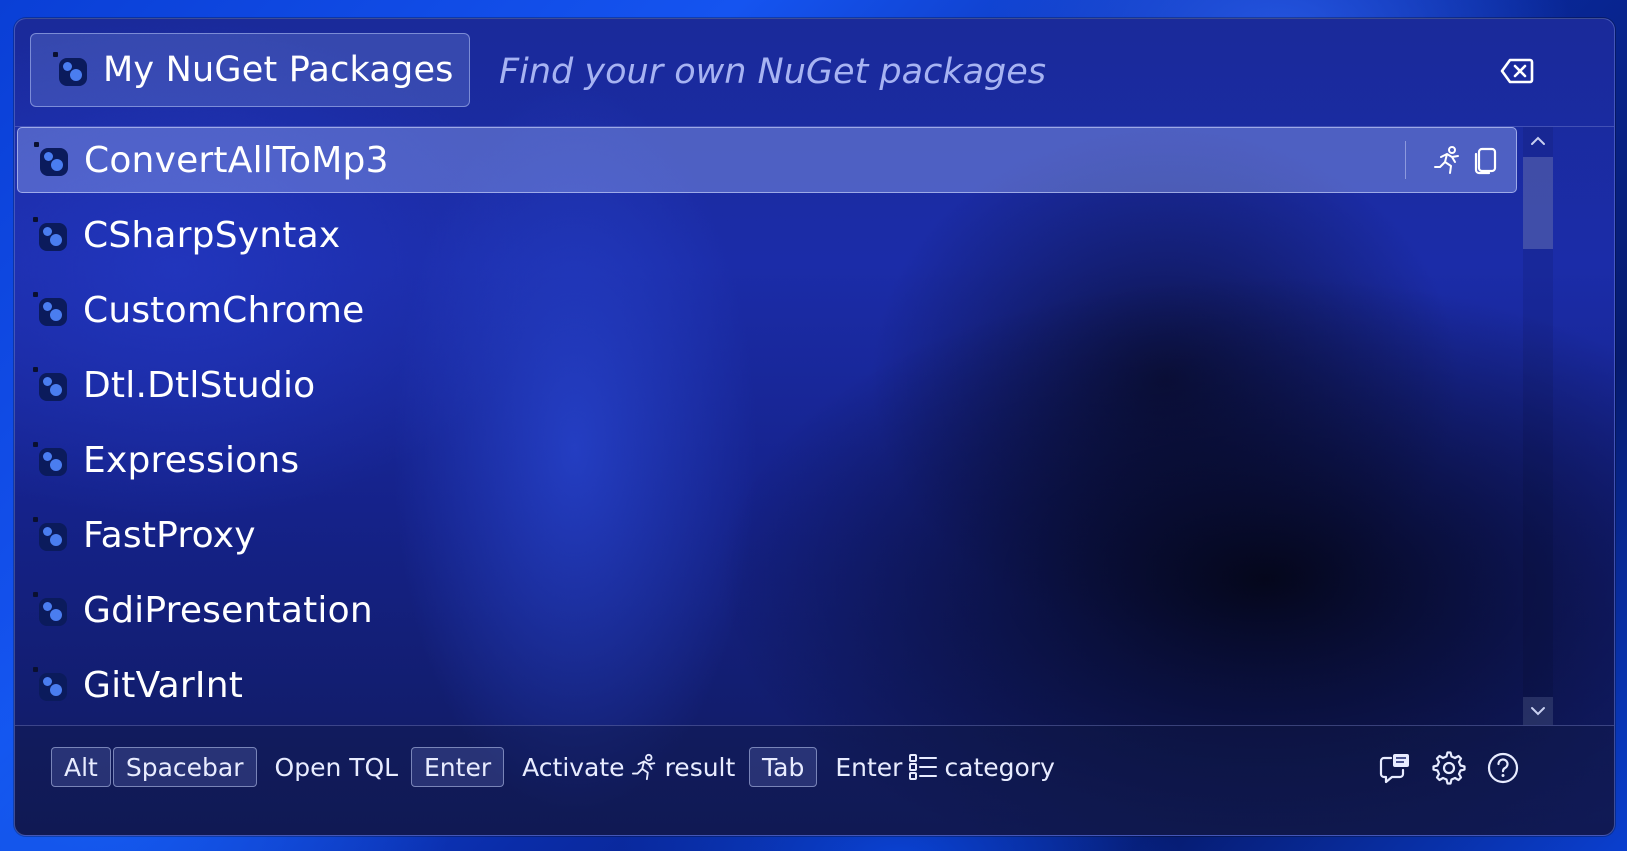  Describe the element at coordinates (999, 767) in the screenshot. I see `hint-text-after: category` at that location.